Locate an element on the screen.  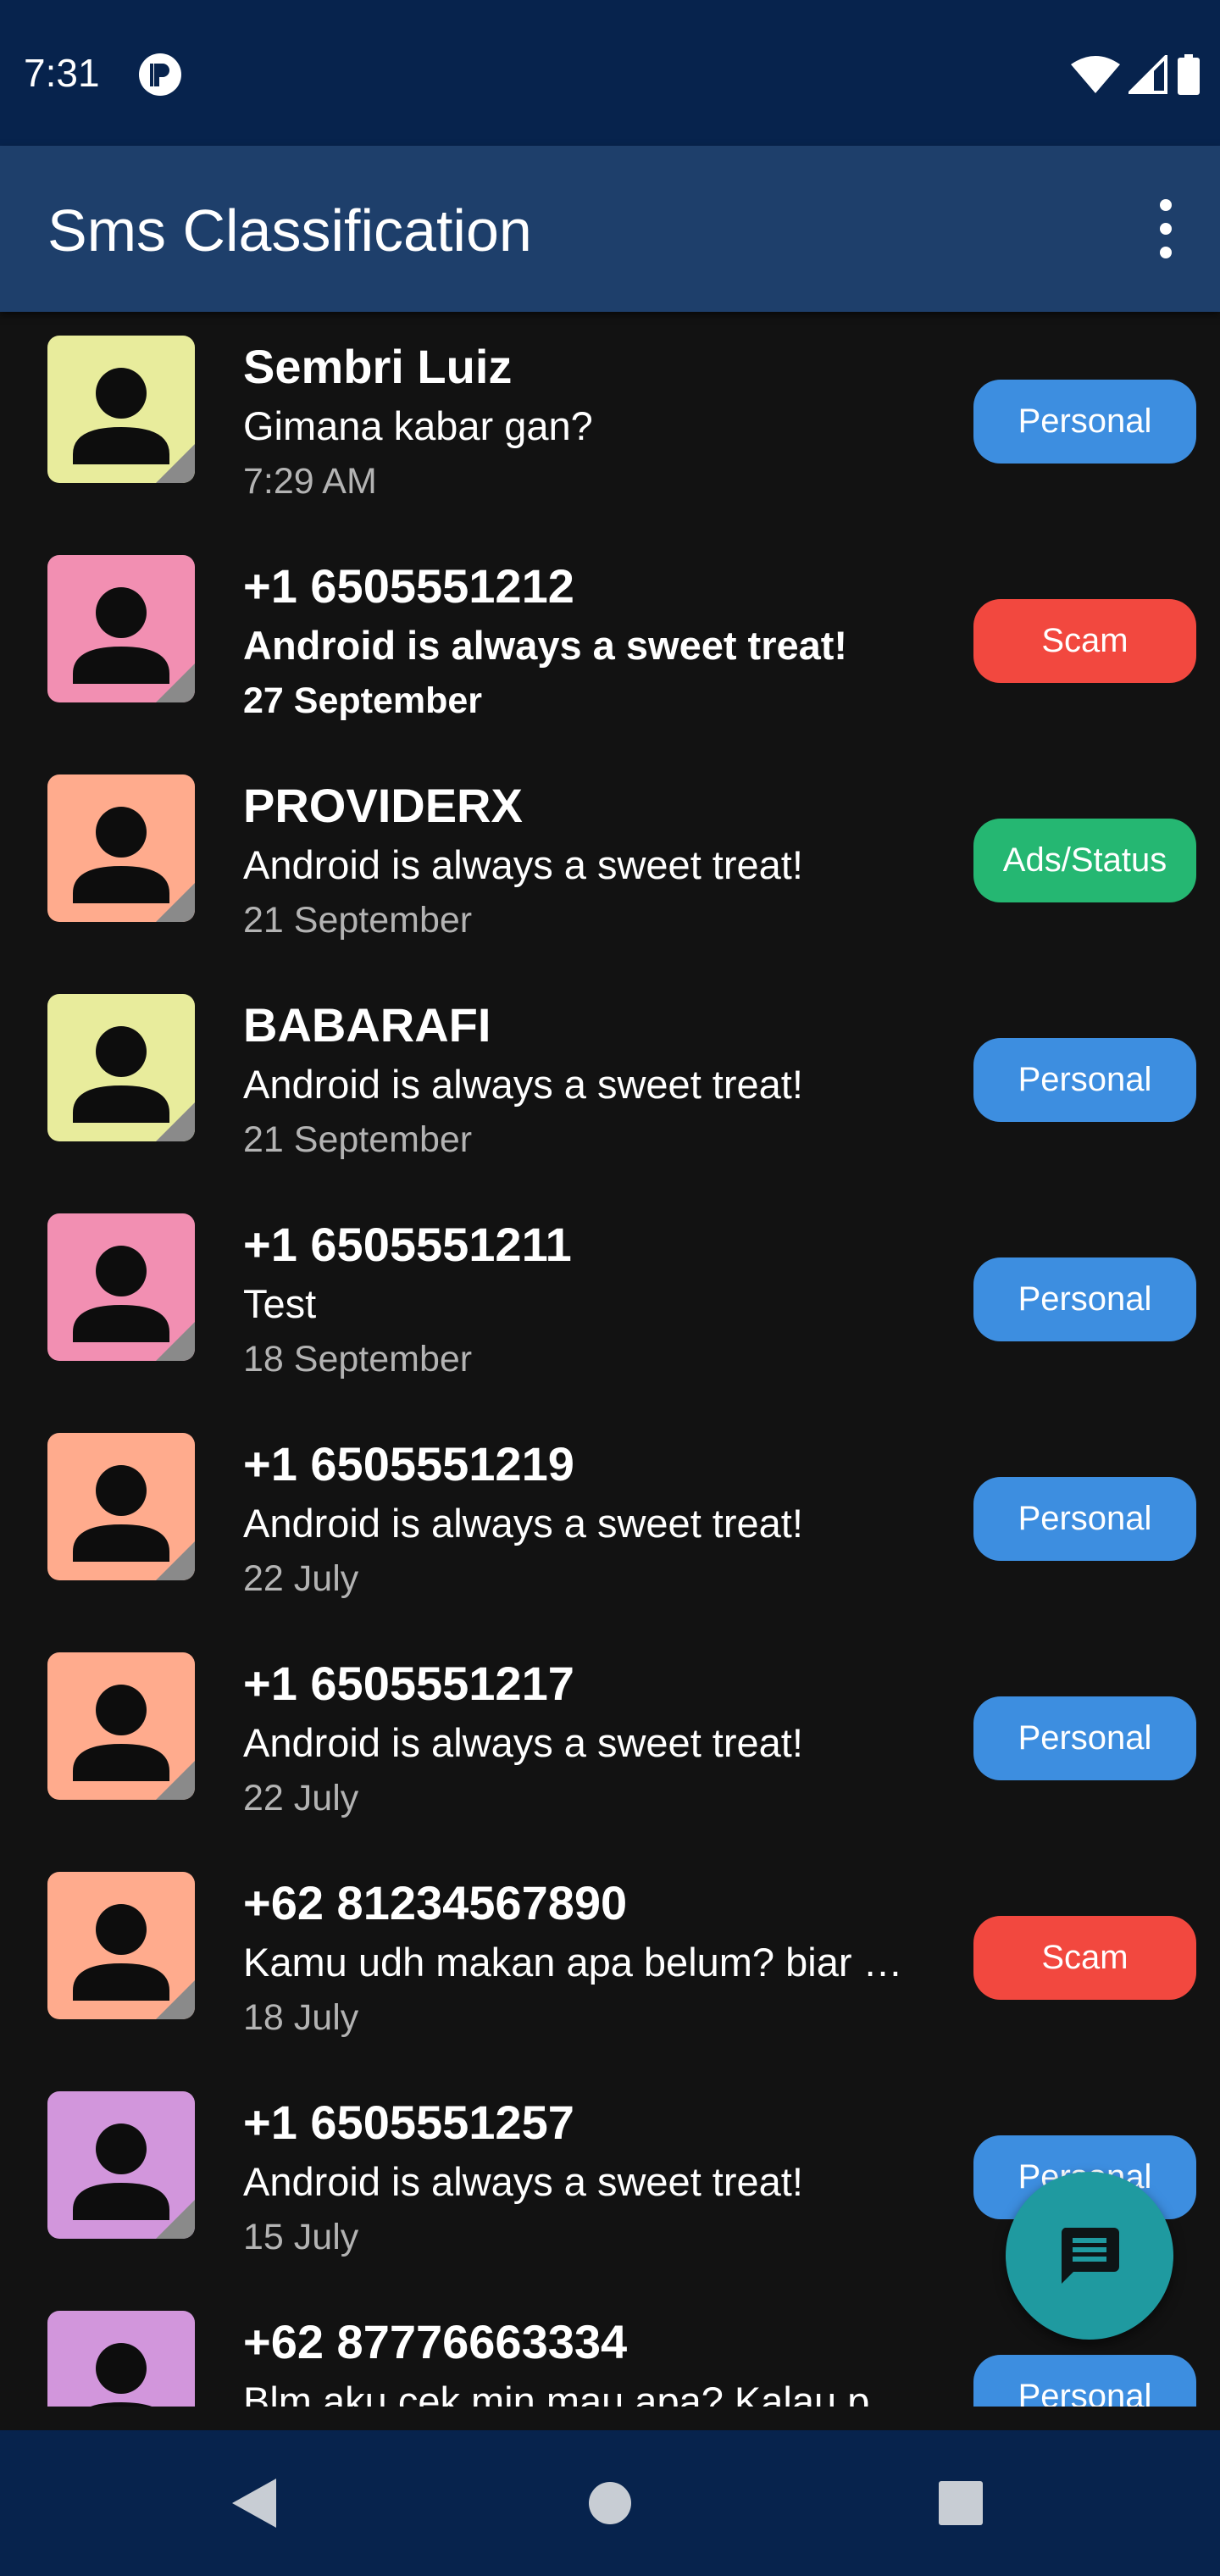
home-button is located at coordinates (610, 2503).